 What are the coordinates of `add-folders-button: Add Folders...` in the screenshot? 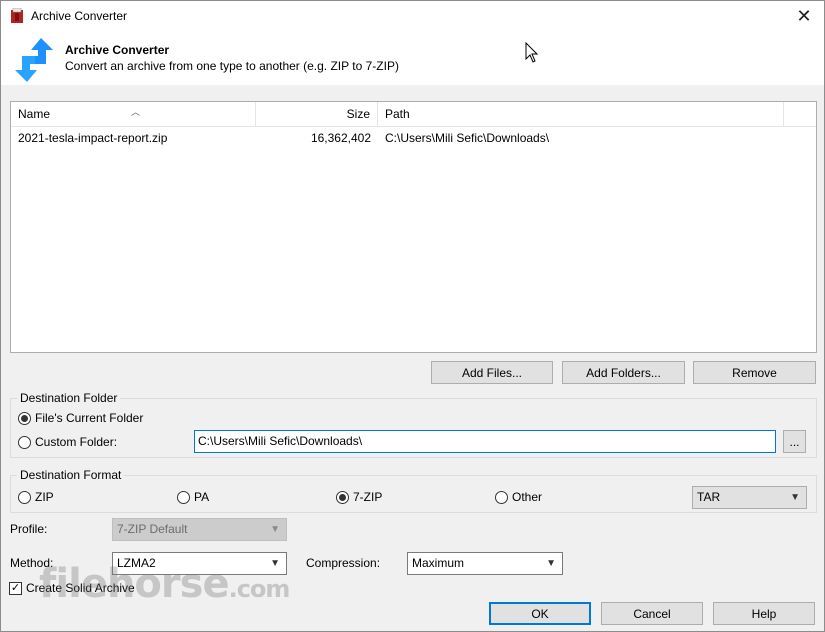 It's located at (623, 372).